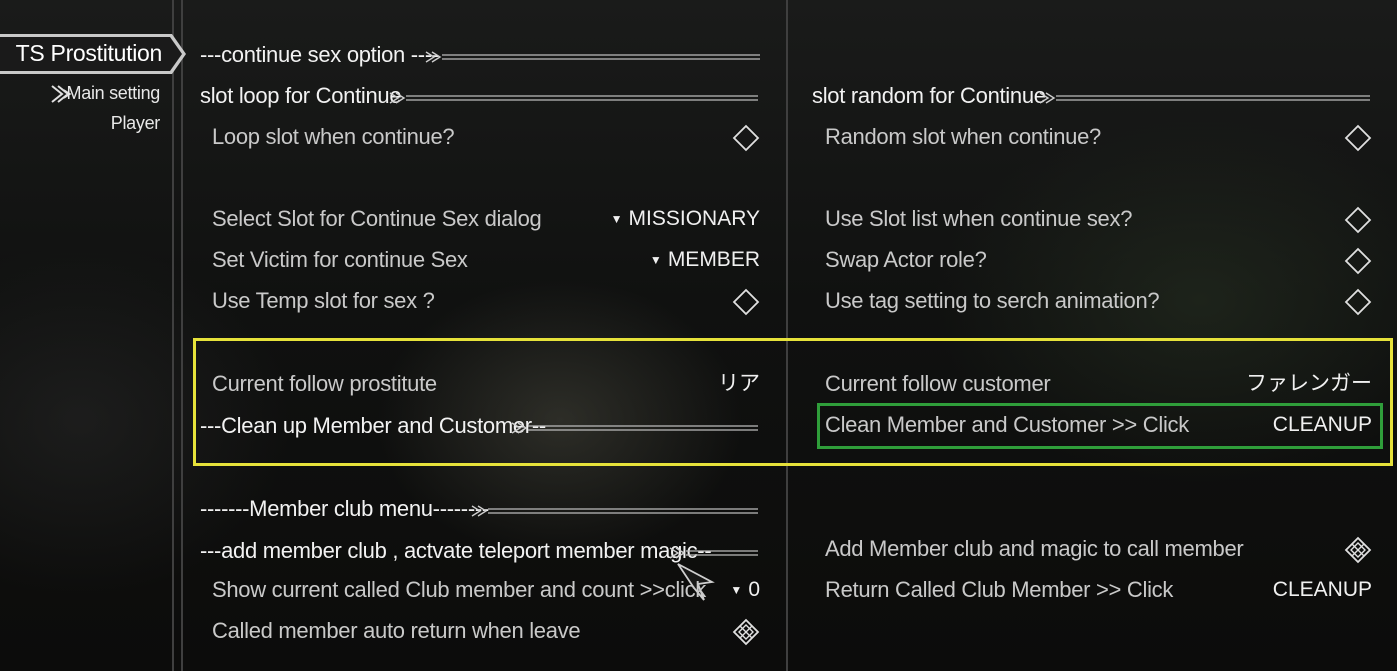 The height and width of the screenshot is (671, 1397). I want to click on option-label: Clean Member and Customer >> Click, so click(1007, 424).